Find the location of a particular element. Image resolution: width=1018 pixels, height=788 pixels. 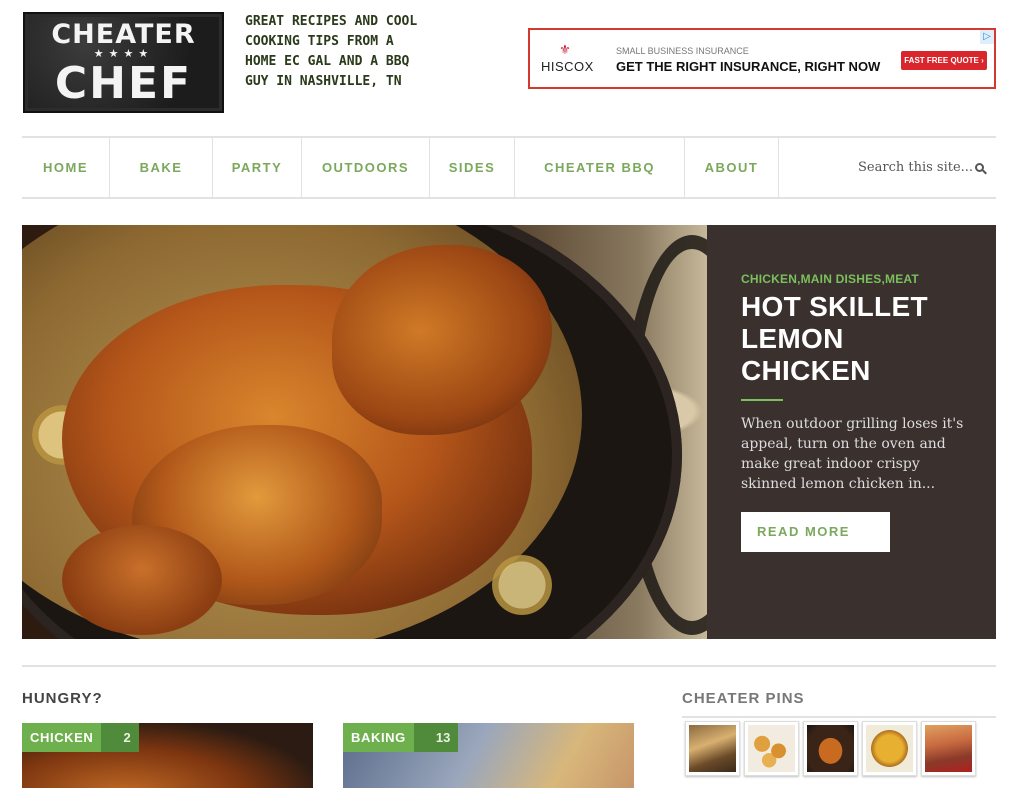

adchoices-icon: ▷ is located at coordinates (987, 37).